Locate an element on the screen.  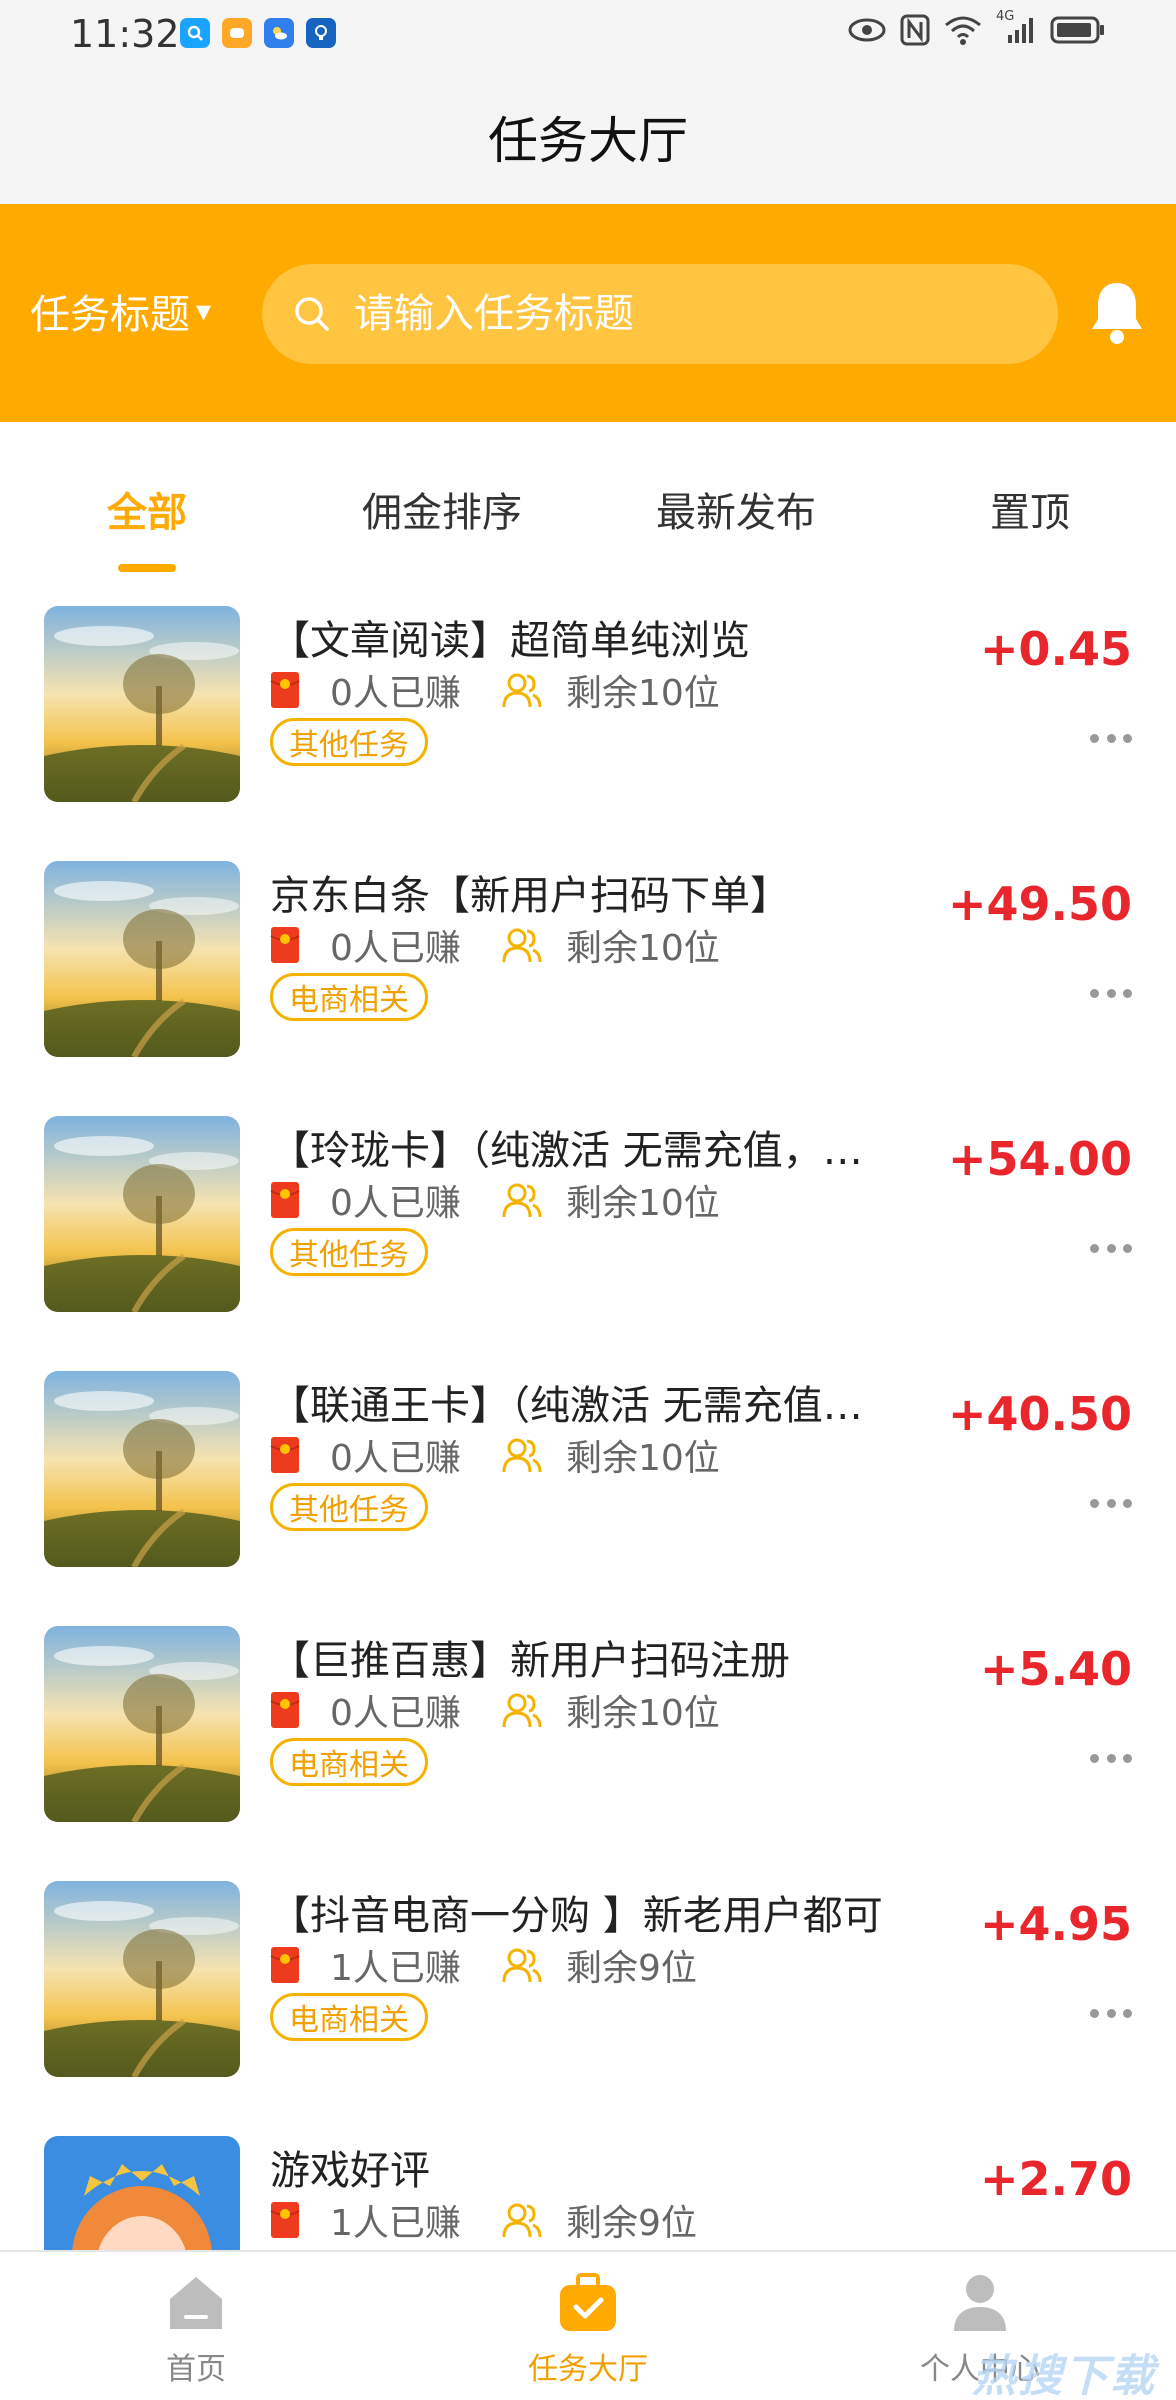
nav-home: 首页 is located at coordinates (196, 2329).